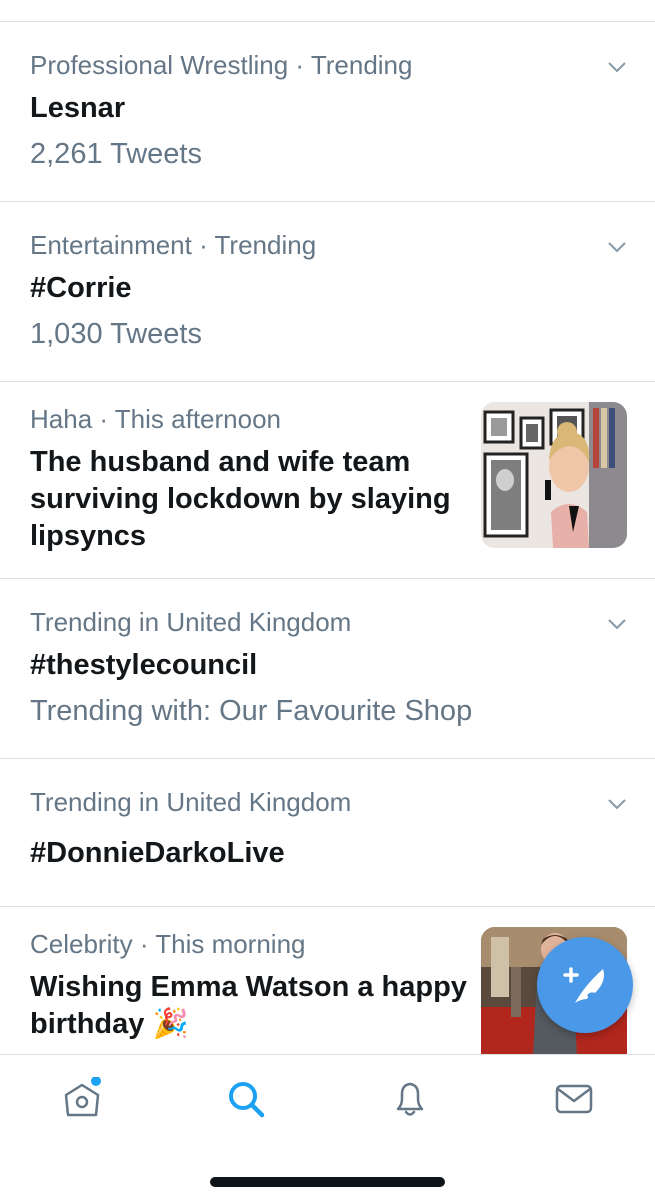 The height and width of the screenshot is (1201, 655). I want to click on story-meta: Celebrity · This morning, so click(168, 944).